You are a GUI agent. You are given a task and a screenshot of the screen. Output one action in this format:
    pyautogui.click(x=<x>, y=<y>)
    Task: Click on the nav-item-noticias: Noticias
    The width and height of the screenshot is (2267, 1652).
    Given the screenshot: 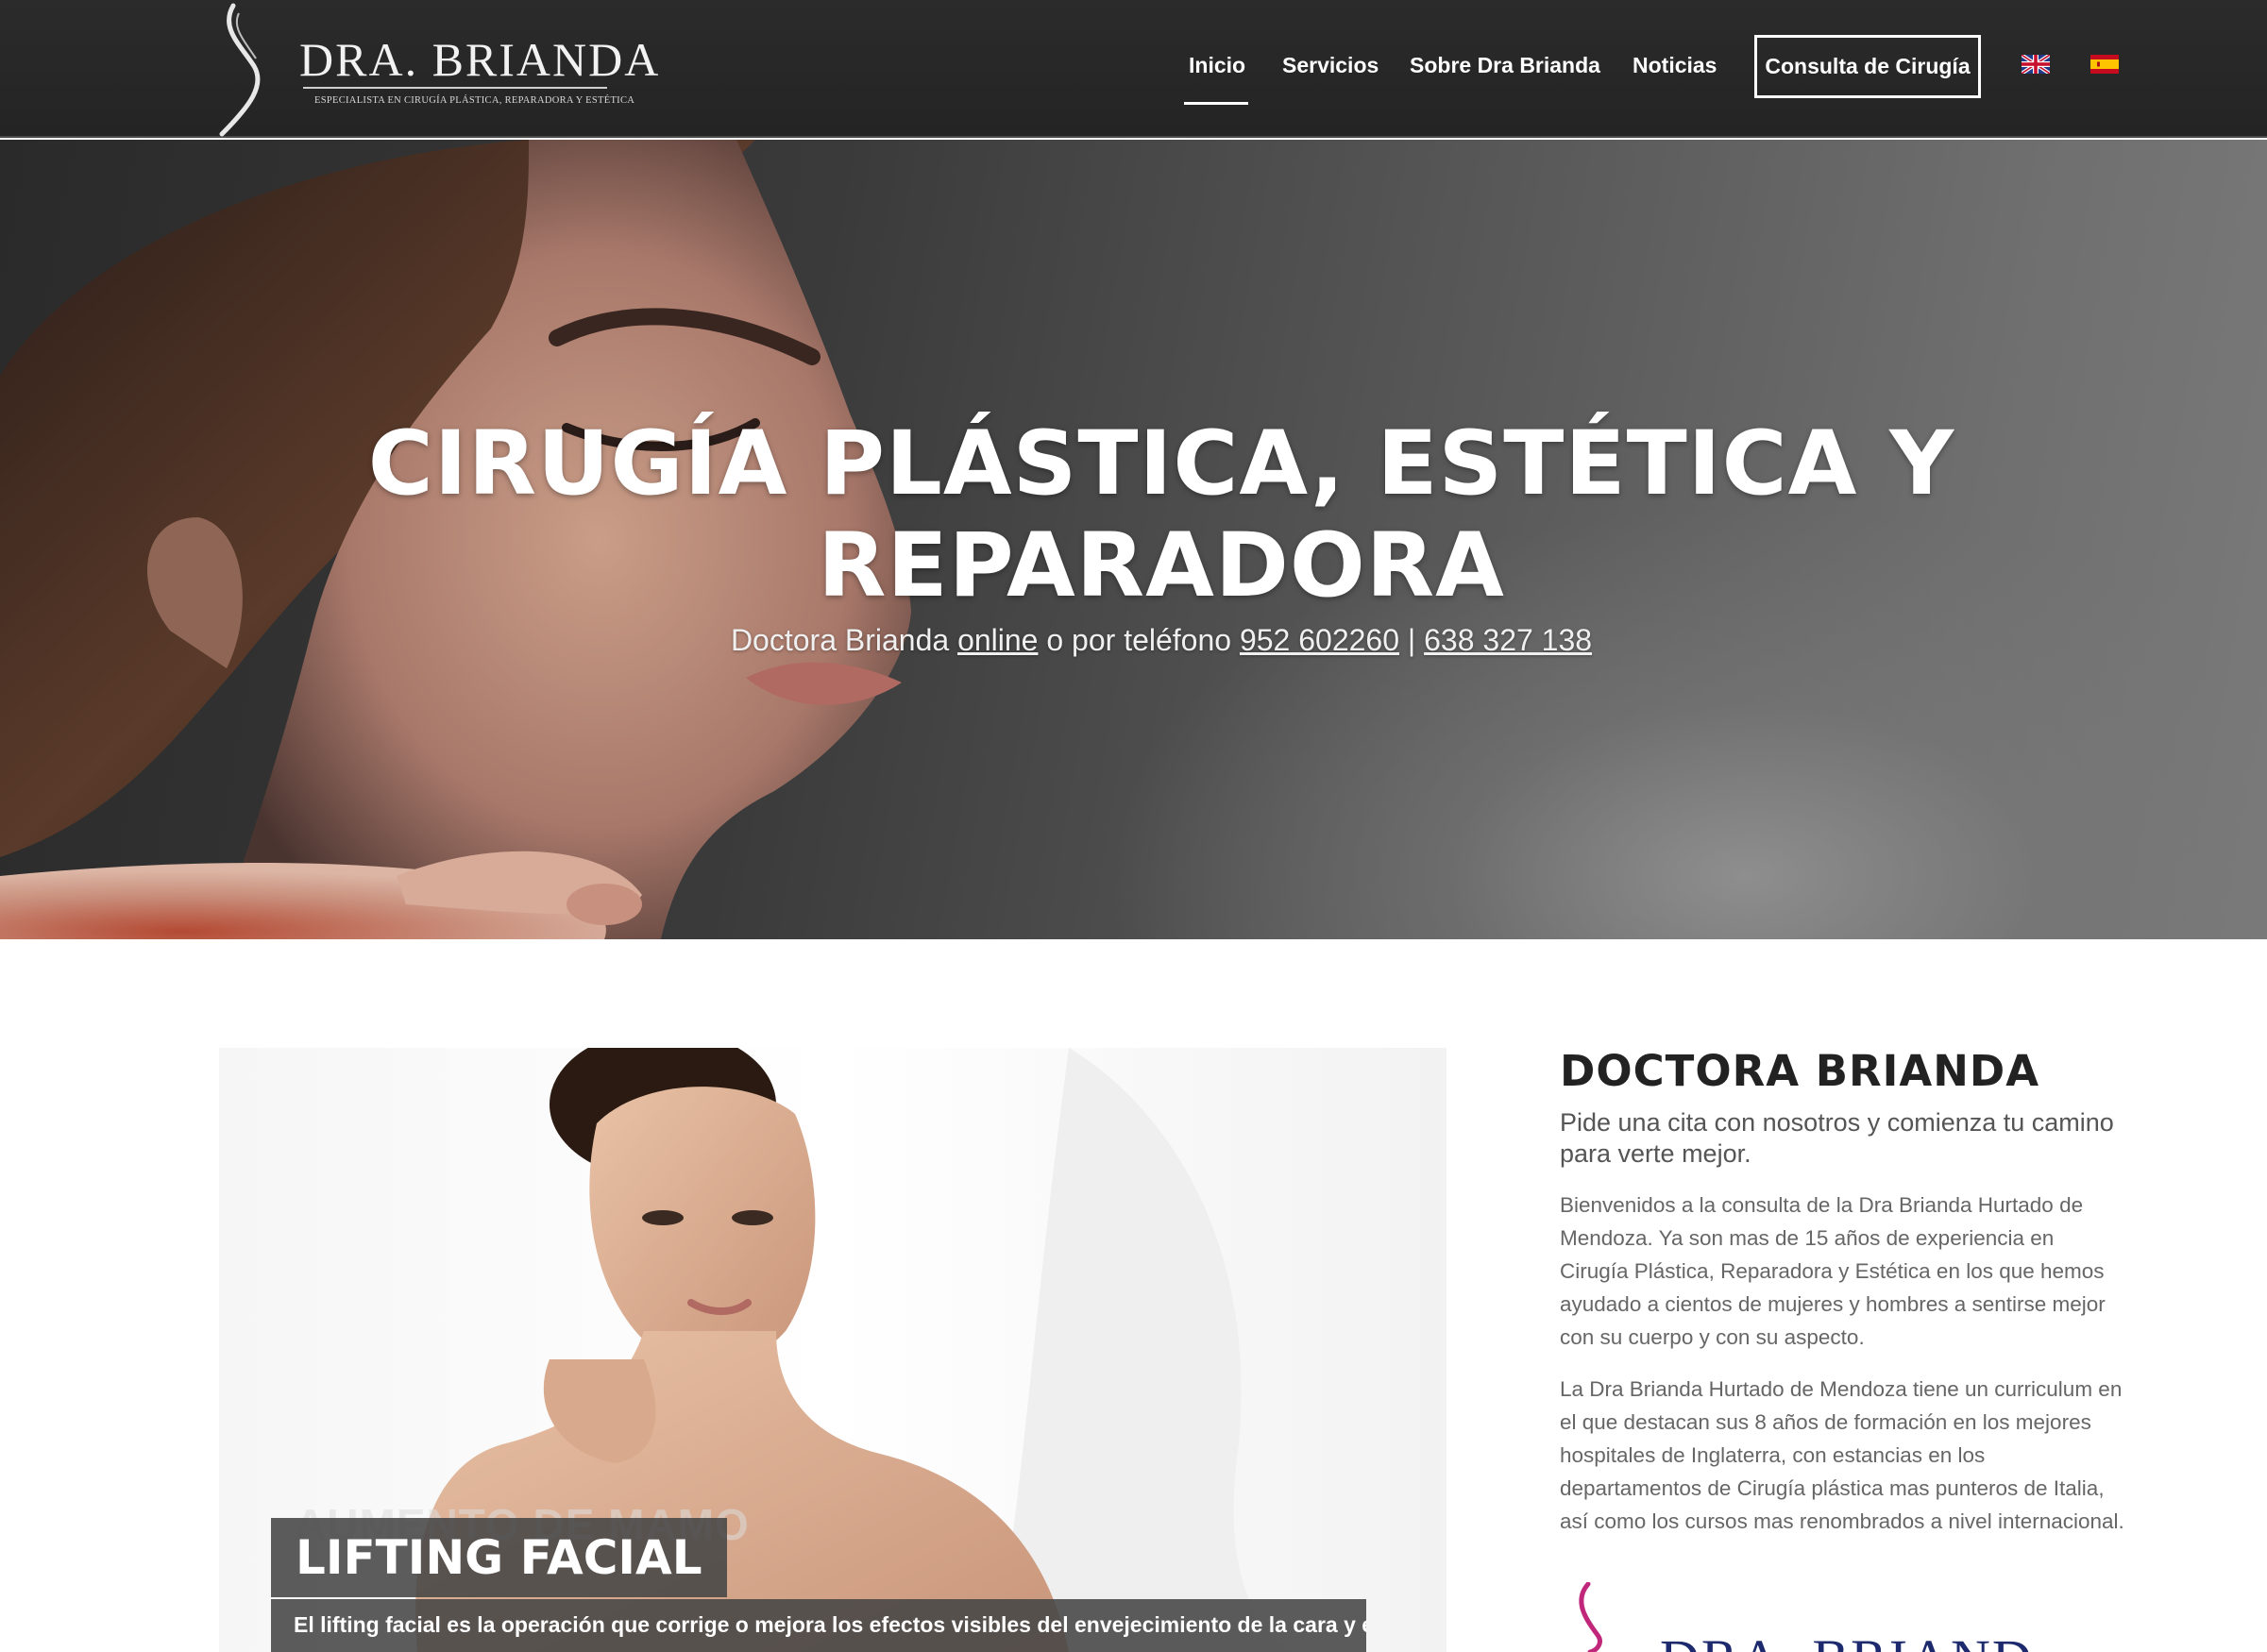 What is the action you would take?
    pyautogui.click(x=1675, y=65)
    